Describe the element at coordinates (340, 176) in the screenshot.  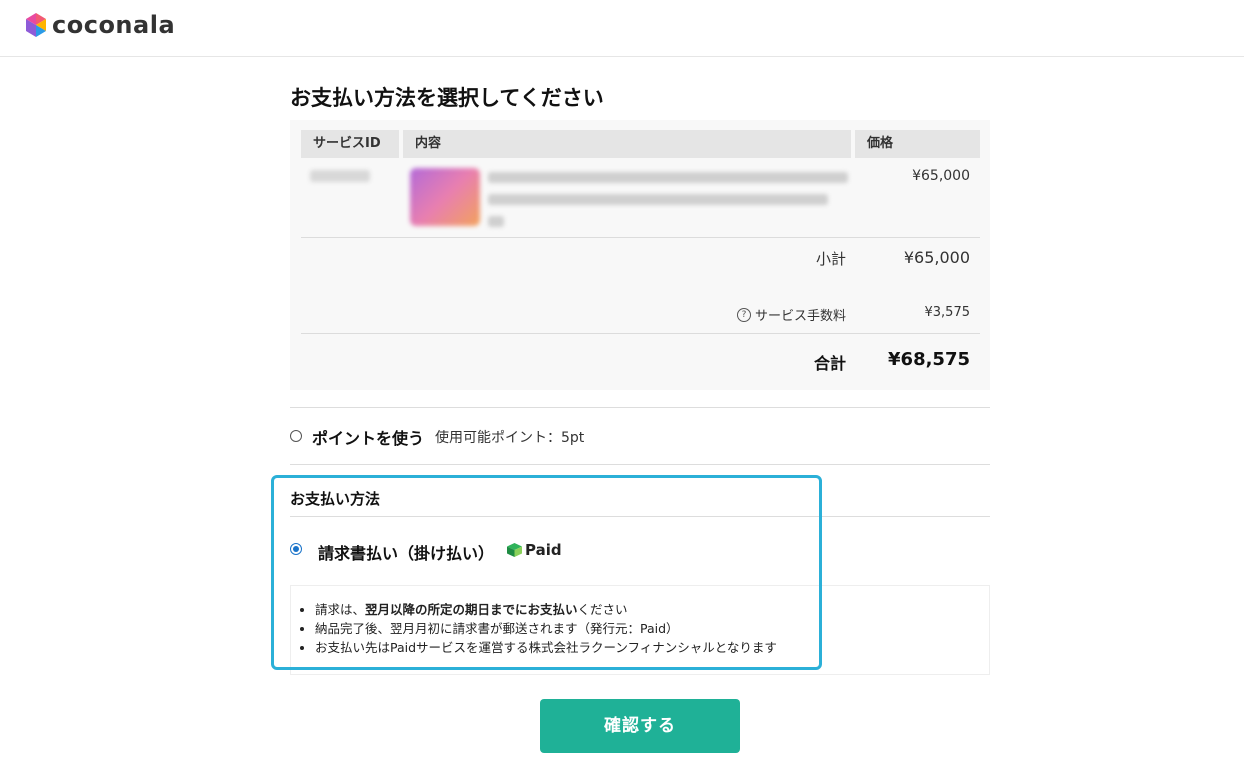
I see `service-id-redacted` at that location.